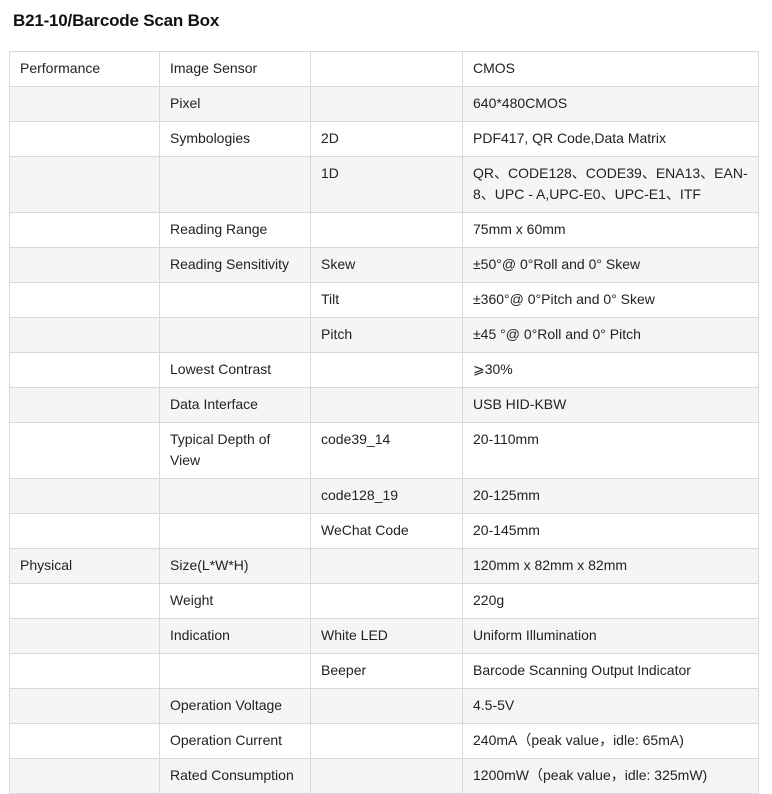 The width and height of the screenshot is (772, 794). I want to click on table-row: Lowest Contrast ⩾30%, so click(384, 370).